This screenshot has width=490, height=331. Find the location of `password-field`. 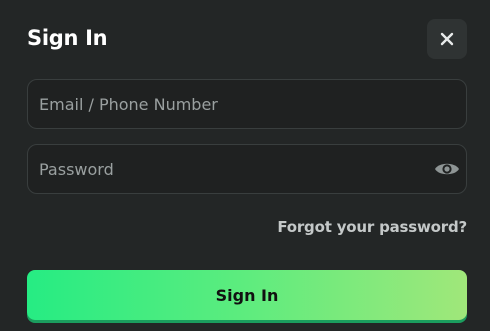

password-field is located at coordinates (247, 169).